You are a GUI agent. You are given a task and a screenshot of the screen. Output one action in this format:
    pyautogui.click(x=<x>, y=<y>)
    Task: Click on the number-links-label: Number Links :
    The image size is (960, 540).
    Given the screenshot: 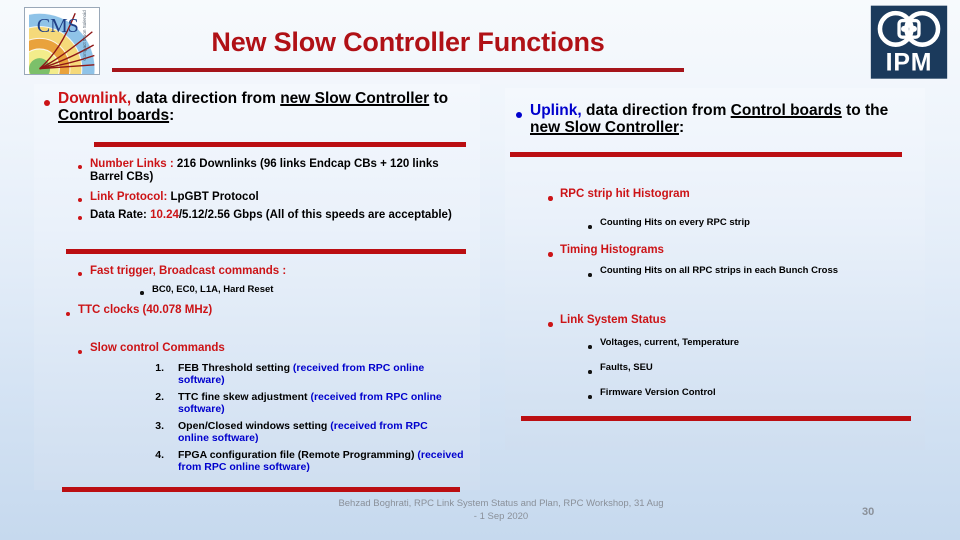 What is the action you would take?
    pyautogui.click(x=133, y=164)
    